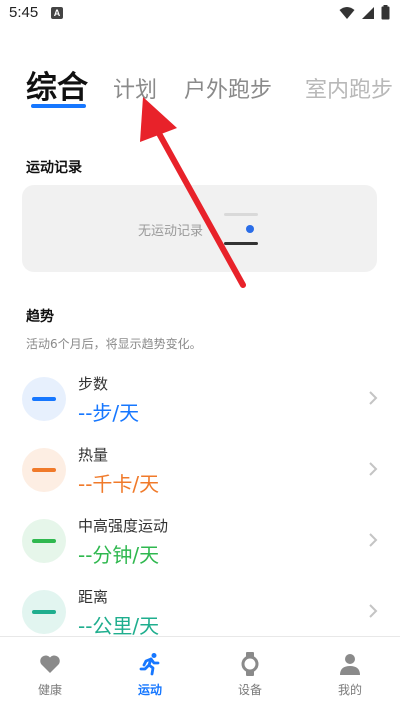 This screenshot has height=711, width=400. Describe the element at coordinates (44, 612) in the screenshot. I see `distance-icon` at that location.